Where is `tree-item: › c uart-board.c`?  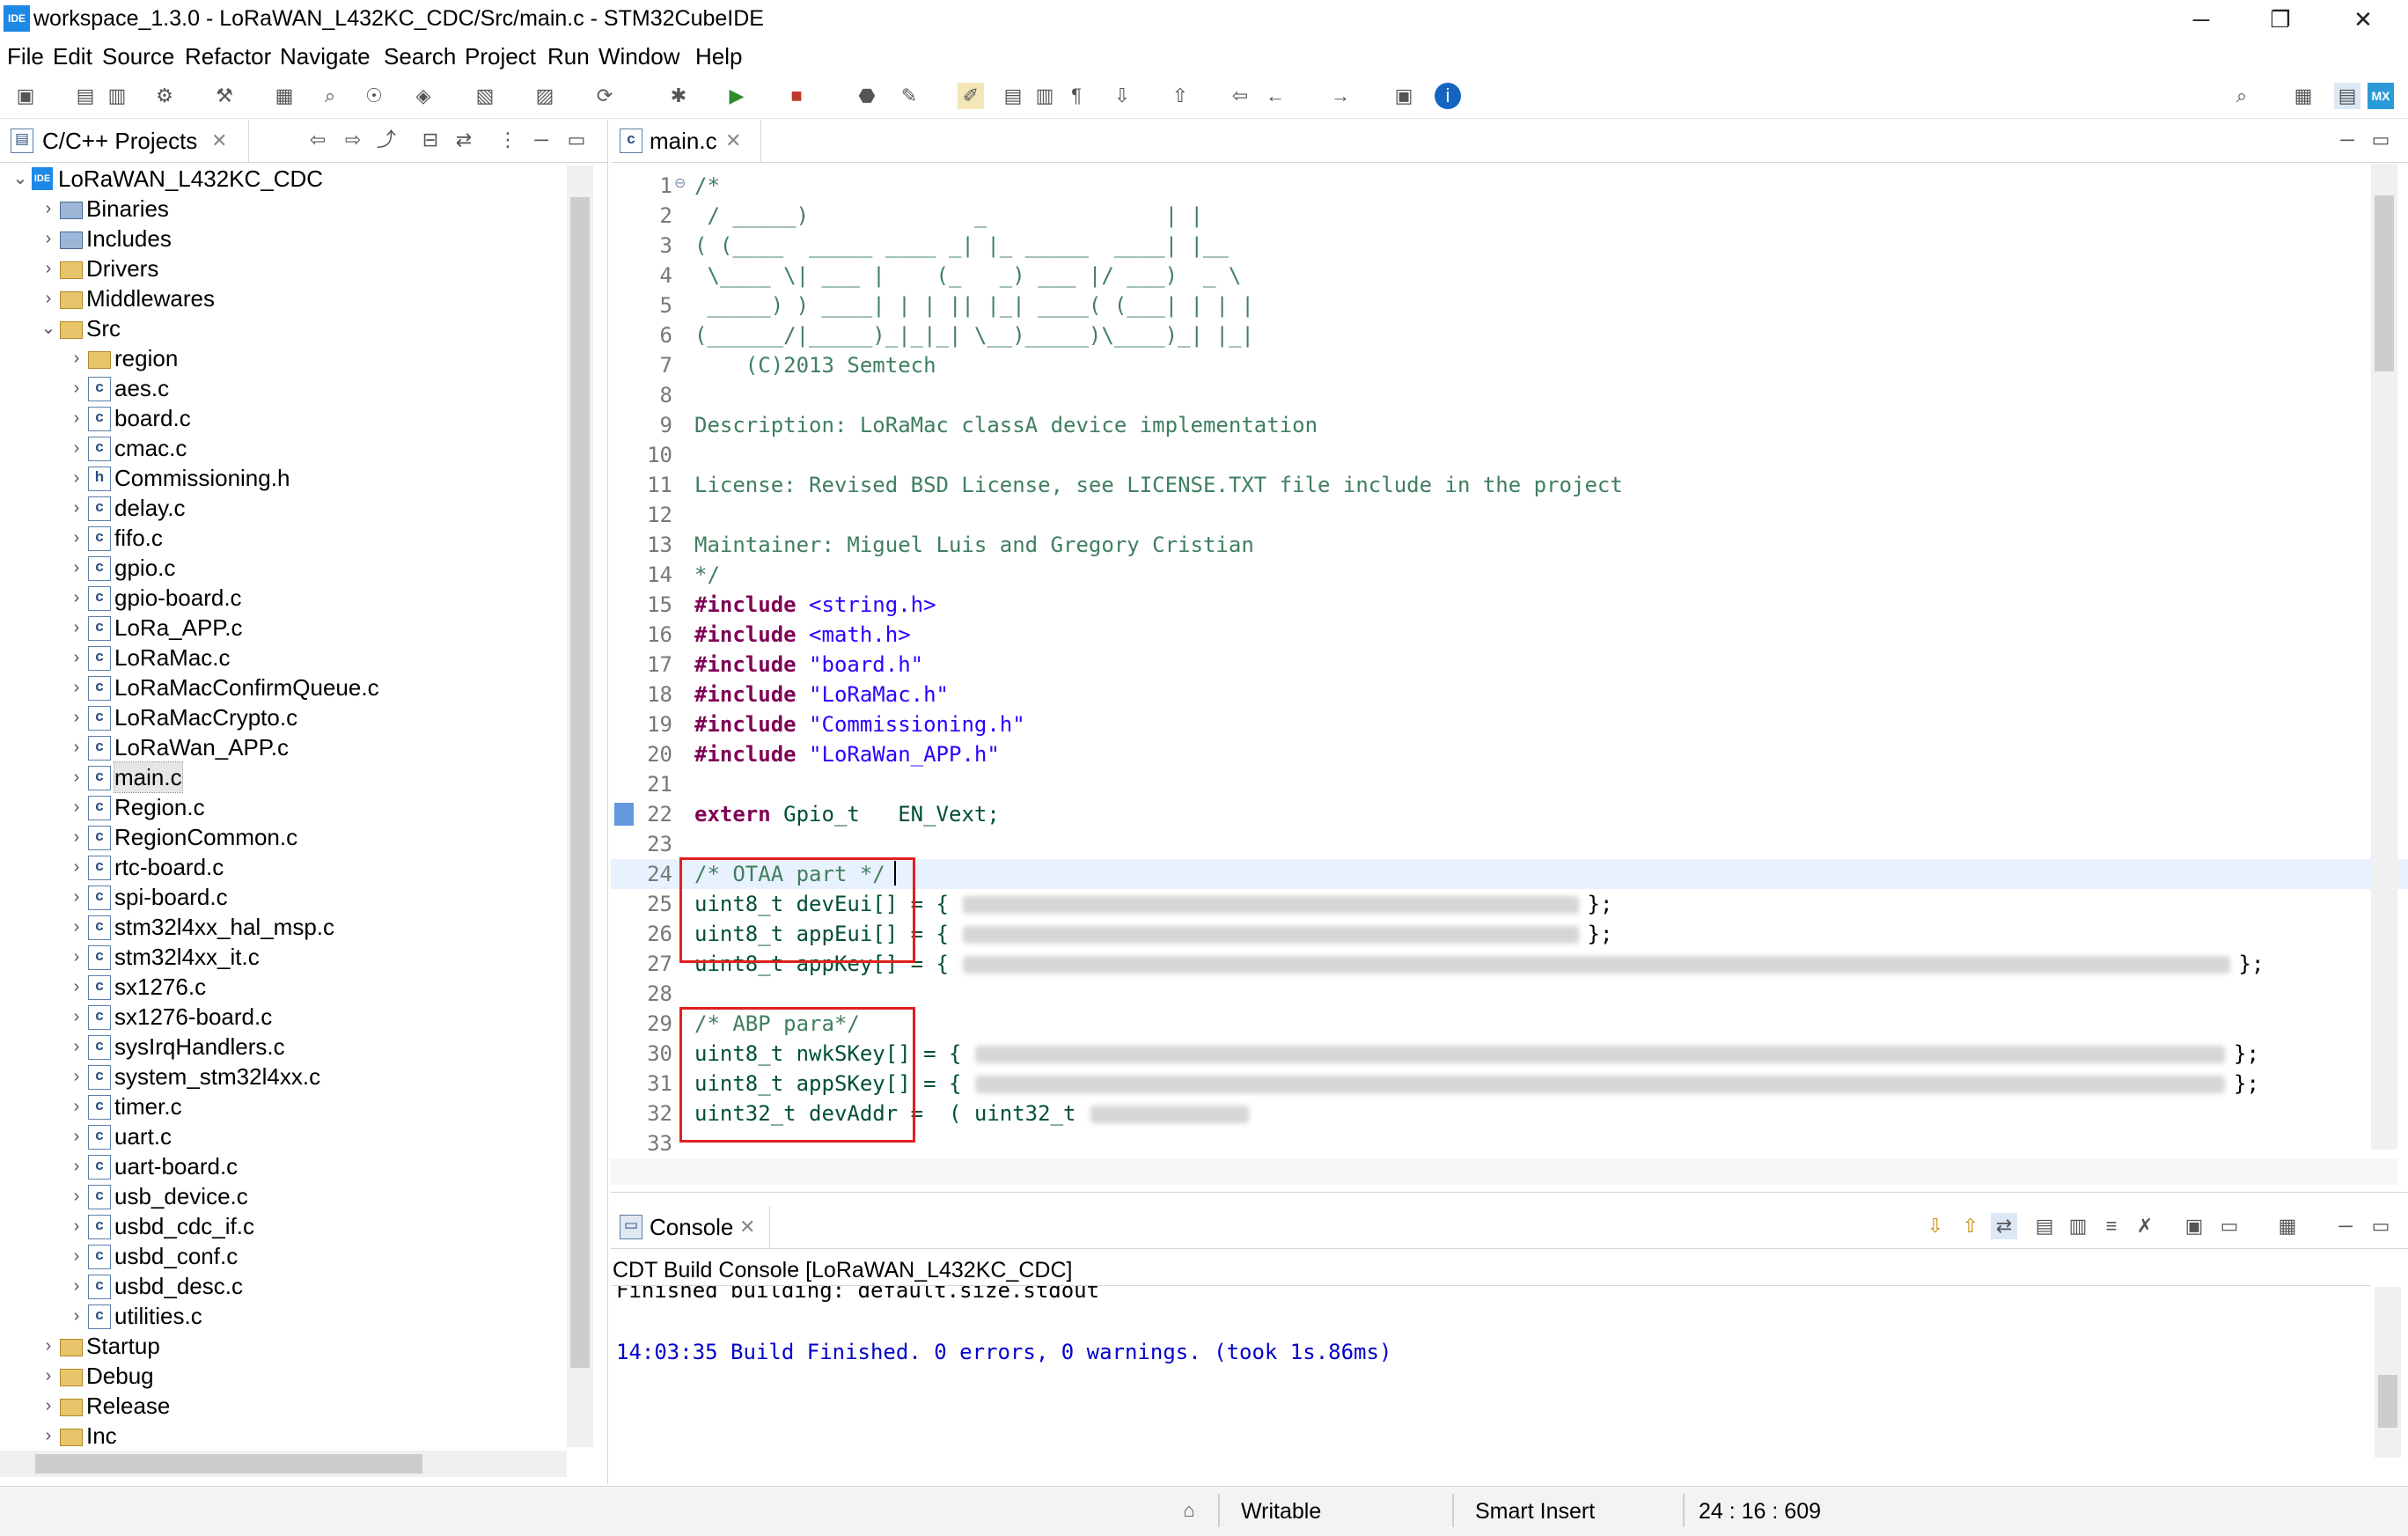 tree-item: › c uart-board.c is located at coordinates (281, 1166).